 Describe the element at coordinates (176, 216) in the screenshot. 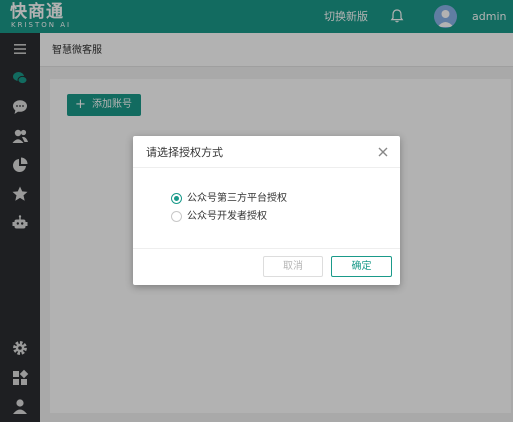

I see `radio-button` at that location.